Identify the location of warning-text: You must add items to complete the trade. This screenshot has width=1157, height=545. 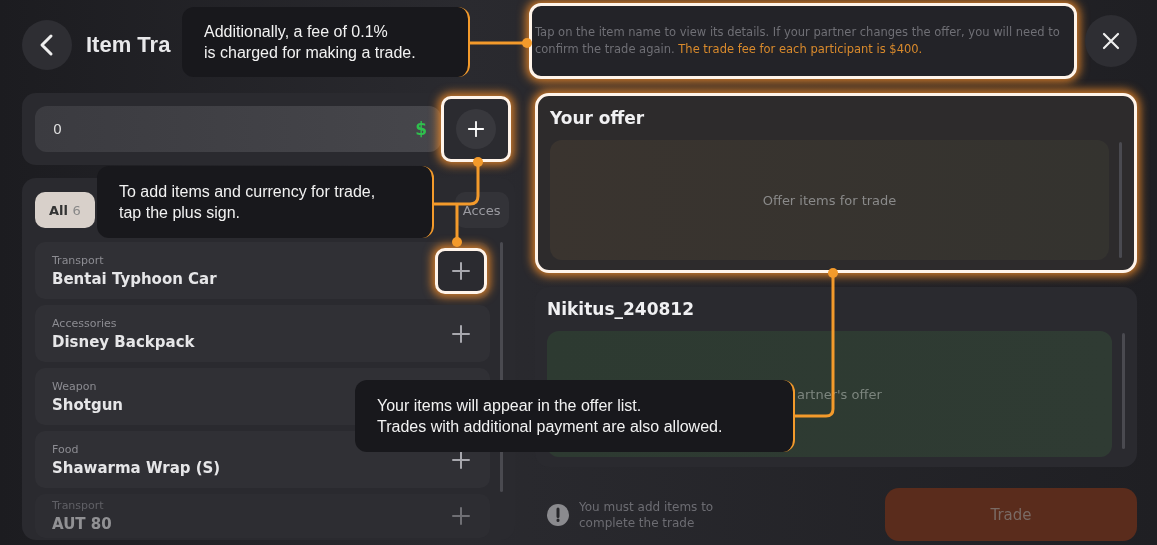
(647, 514).